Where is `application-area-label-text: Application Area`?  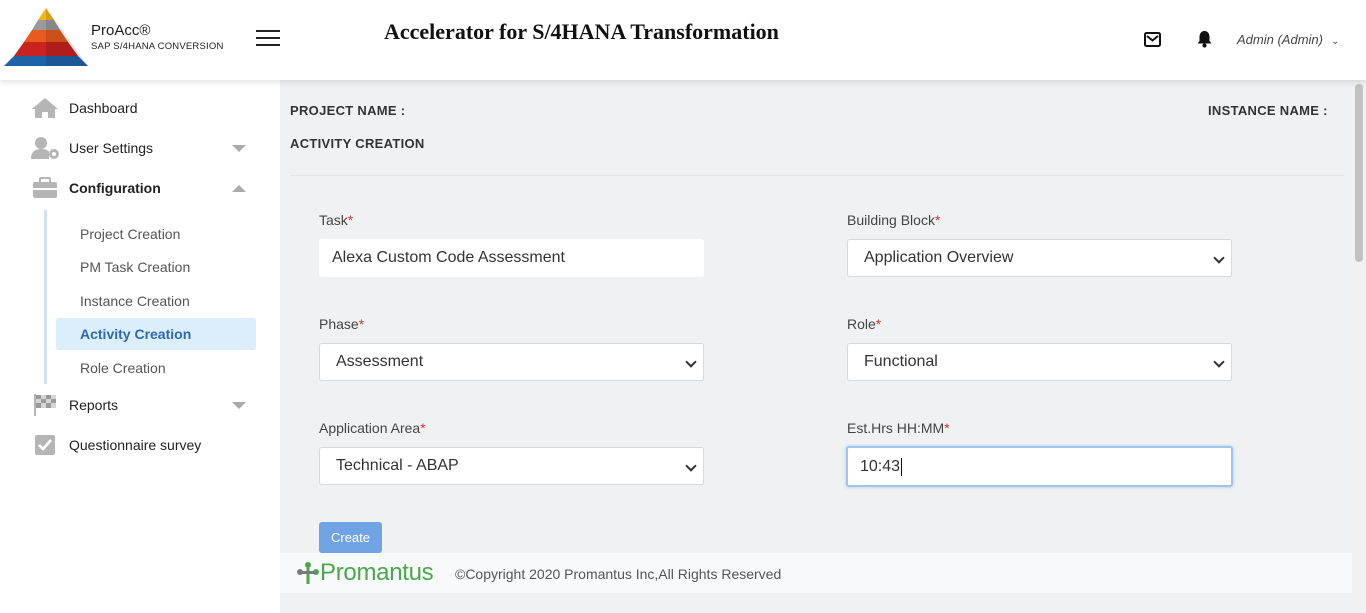 application-area-label-text: Application Area is located at coordinates (370, 428).